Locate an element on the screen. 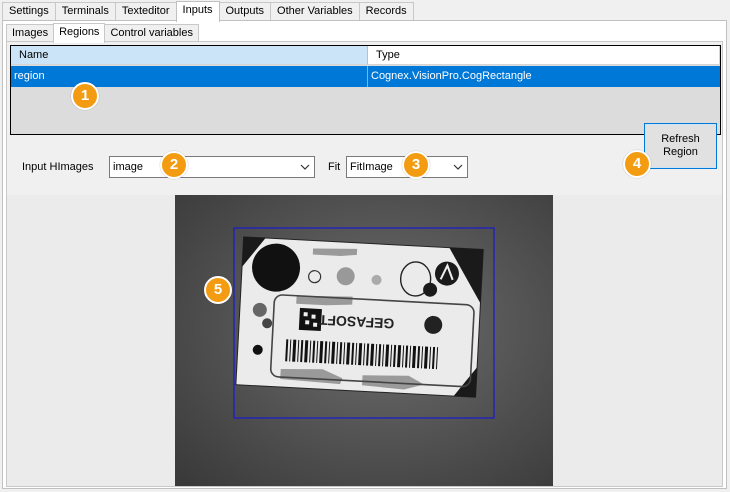 This screenshot has width=730, height=492. sub-tab-bar: Images Regions Control variables is located at coordinates (102, 33).